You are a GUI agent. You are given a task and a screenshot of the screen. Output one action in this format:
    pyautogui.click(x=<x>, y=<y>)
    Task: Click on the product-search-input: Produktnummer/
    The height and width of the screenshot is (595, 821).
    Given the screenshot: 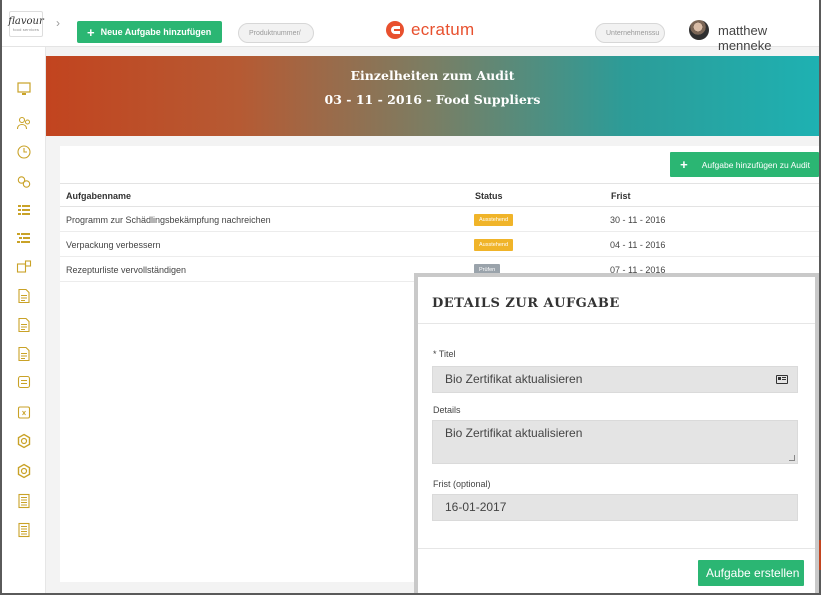 What is the action you would take?
    pyautogui.click(x=276, y=33)
    